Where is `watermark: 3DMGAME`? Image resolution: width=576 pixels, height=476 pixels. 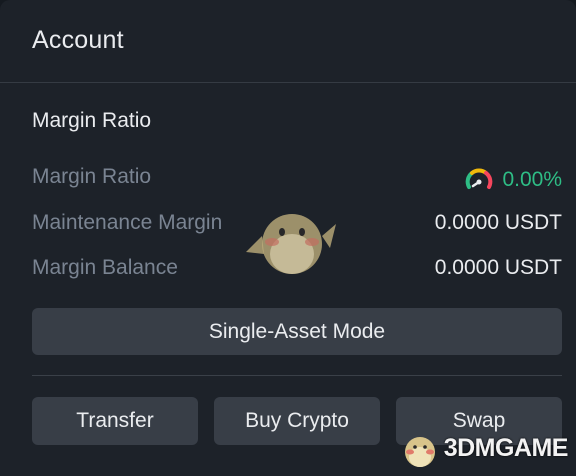 watermark: 3DMGAME is located at coordinates (483, 448).